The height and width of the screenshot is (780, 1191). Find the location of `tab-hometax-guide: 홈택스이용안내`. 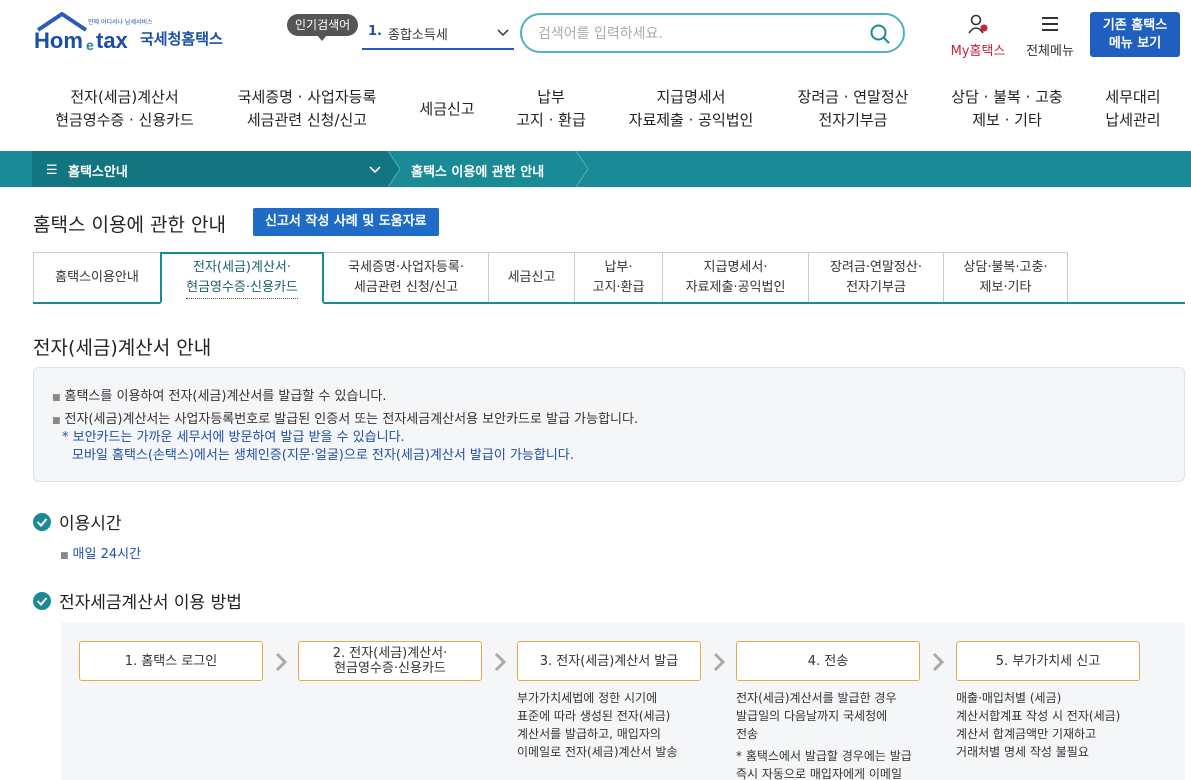

tab-hometax-guide: 홈택스이용안내 is located at coordinates (97, 277).